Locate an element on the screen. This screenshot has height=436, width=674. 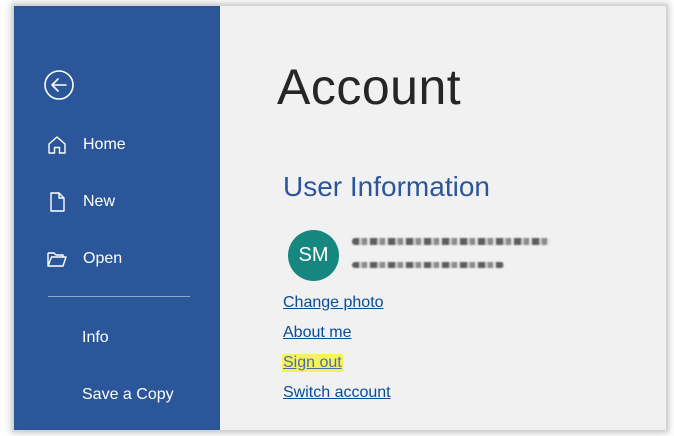
sidebar-divider is located at coordinates (119, 296).